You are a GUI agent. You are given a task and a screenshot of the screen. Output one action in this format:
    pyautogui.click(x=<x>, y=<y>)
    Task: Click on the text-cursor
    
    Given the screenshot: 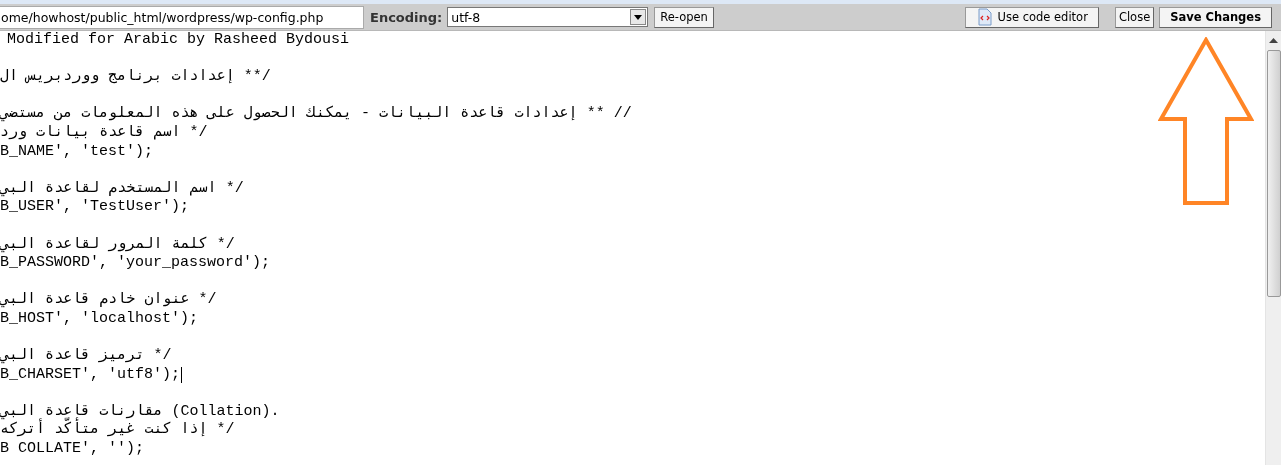 What is the action you would take?
    pyautogui.click(x=182, y=375)
    